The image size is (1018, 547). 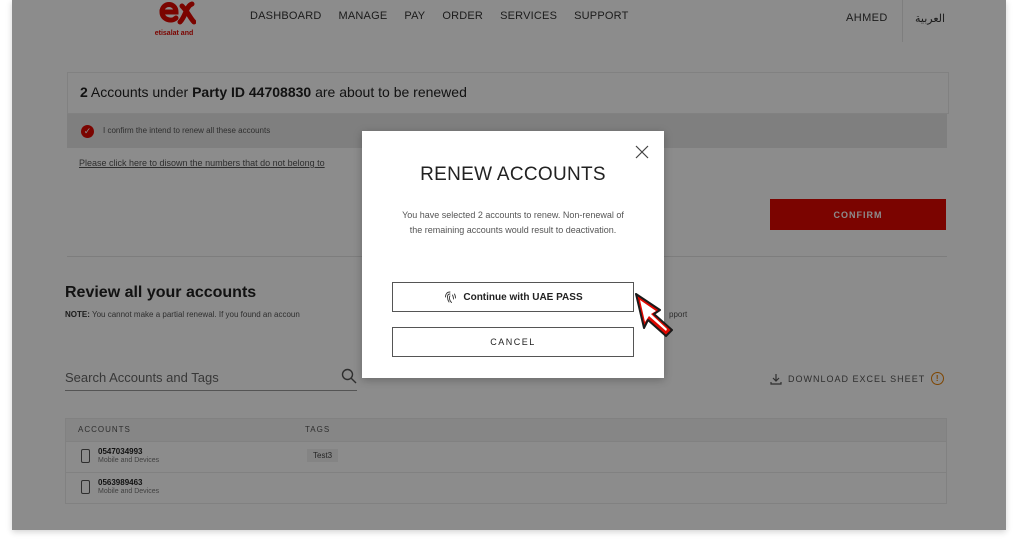 What do you see at coordinates (513, 342) in the screenshot?
I see `cancel-button: CANCEL` at bounding box center [513, 342].